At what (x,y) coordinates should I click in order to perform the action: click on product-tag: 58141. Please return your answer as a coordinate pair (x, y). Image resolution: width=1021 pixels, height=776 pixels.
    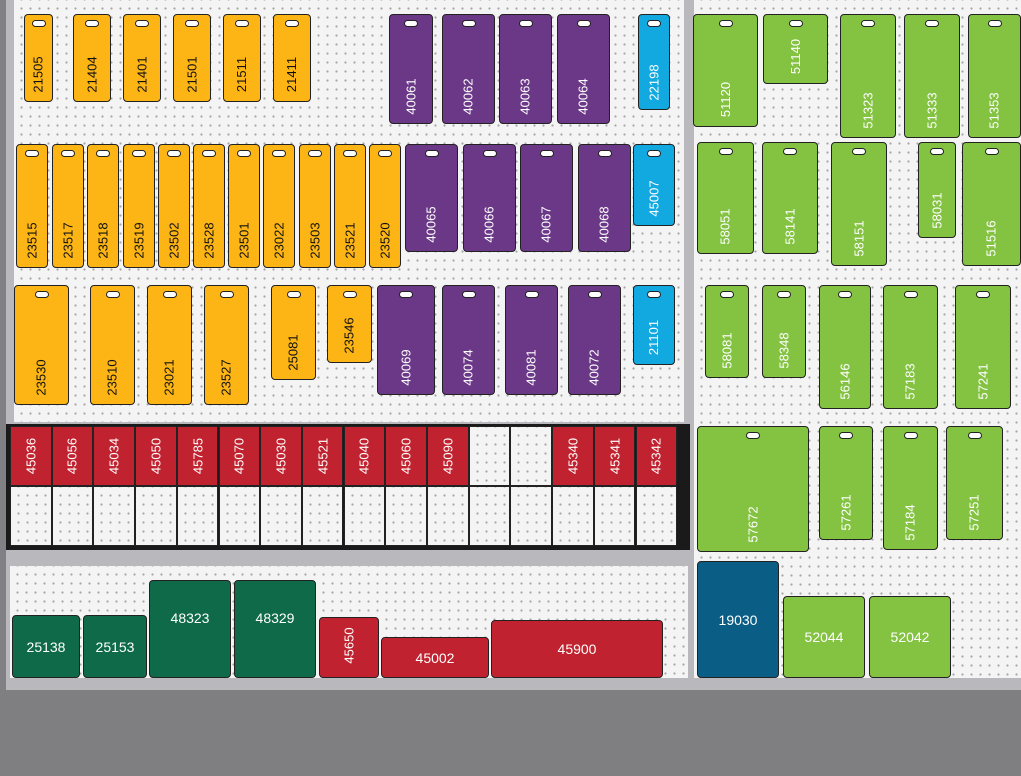
    Looking at the image, I should click on (790, 198).